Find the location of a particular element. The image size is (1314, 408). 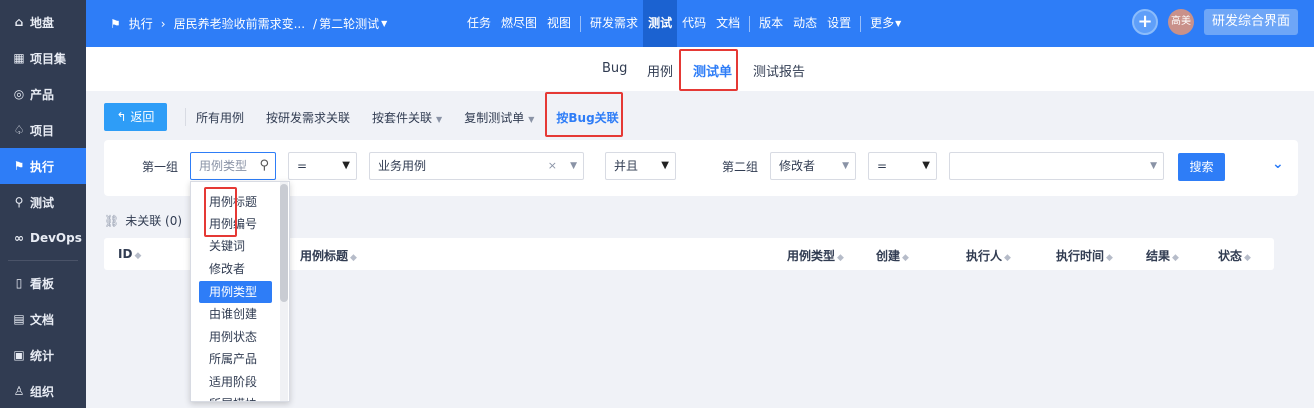

nav-doc: 文档 is located at coordinates (728, 23).